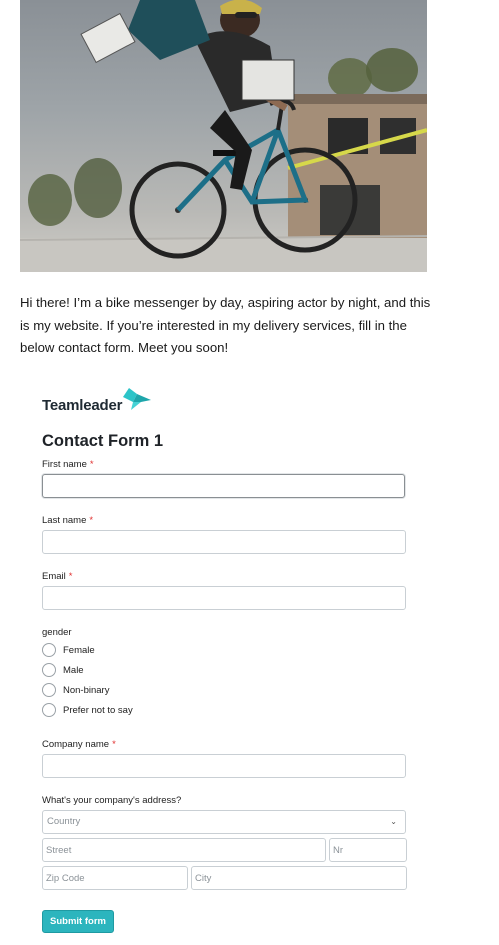  Describe the element at coordinates (54, 576) in the screenshot. I see `email-label-text: Email` at that location.